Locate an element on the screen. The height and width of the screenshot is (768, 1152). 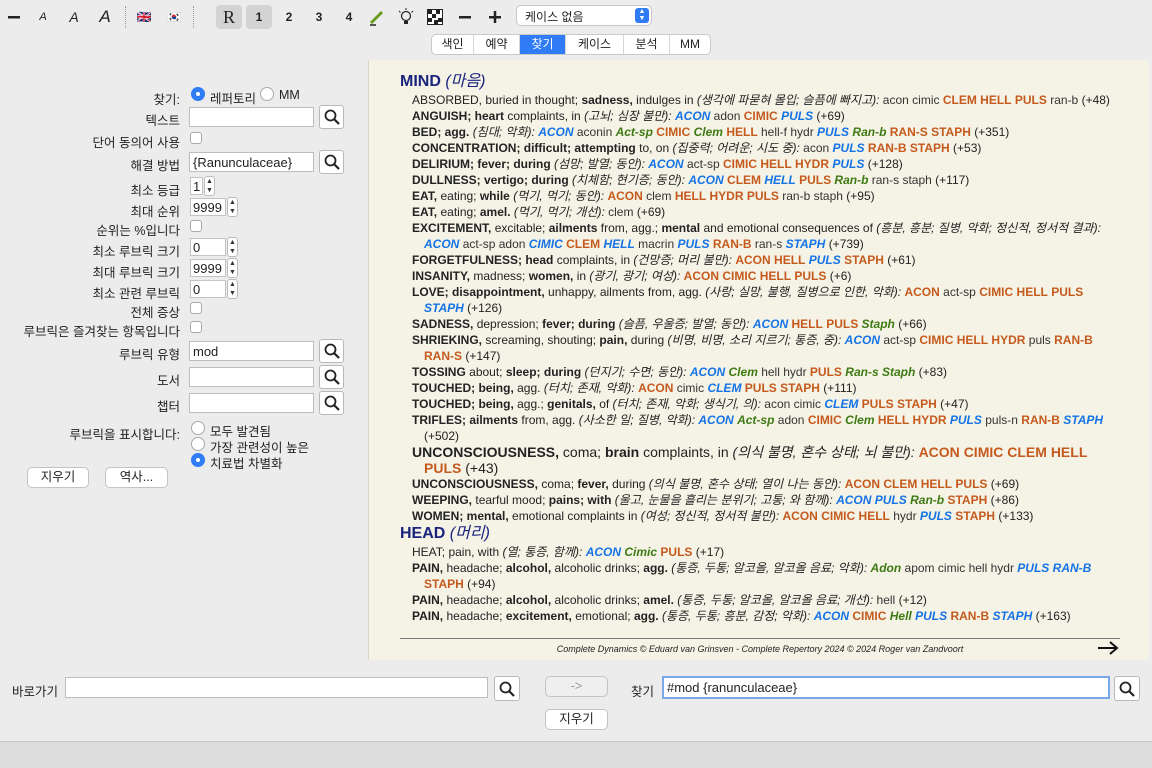
korean-flag-icon: 🇰🇷 is located at coordinates (174, 17).